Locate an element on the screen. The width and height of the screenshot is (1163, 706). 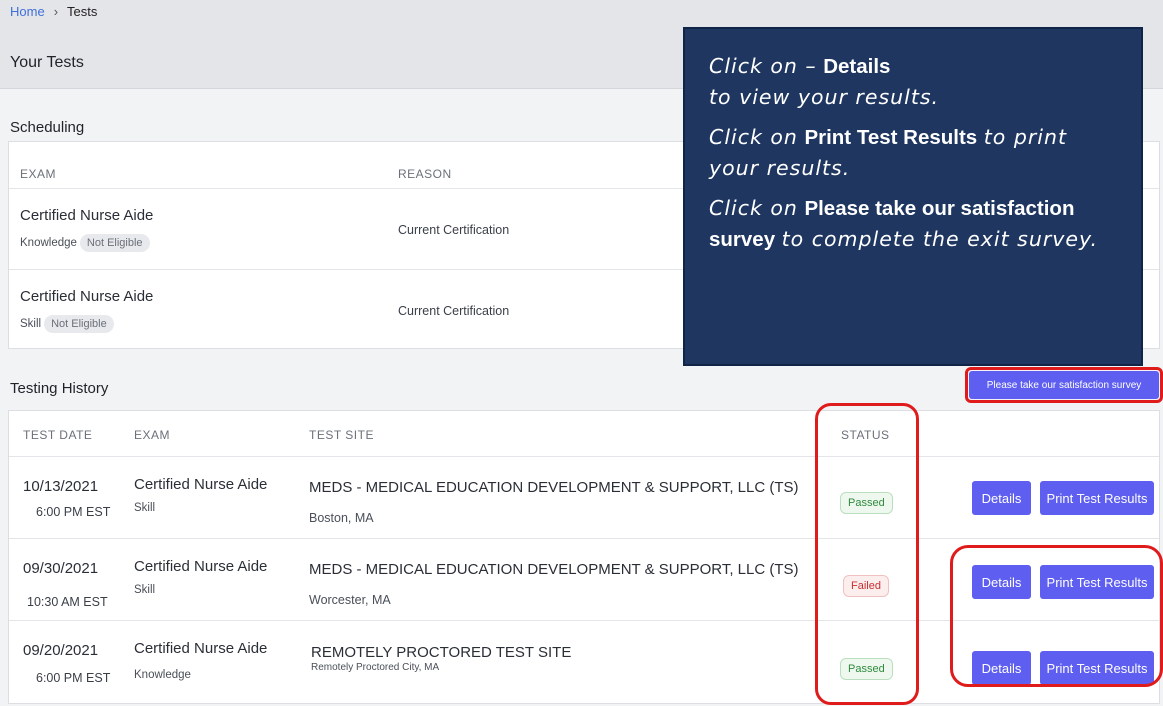
test-site-name: REMOTELY PROCTORED TEST SITE is located at coordinates (441, 652).